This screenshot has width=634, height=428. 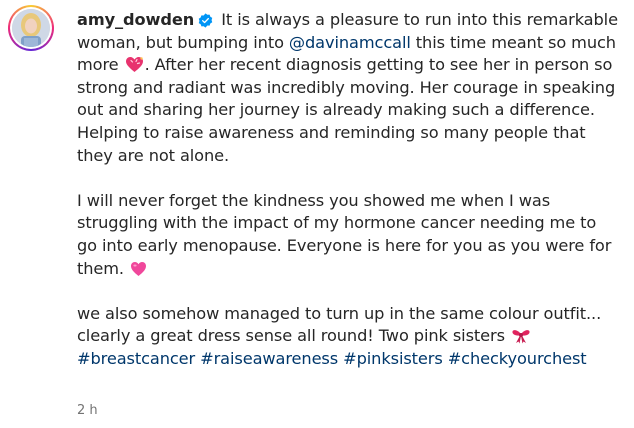 I want to click on hashtag-link: #raiseawareness, so click(x=269, y=358).